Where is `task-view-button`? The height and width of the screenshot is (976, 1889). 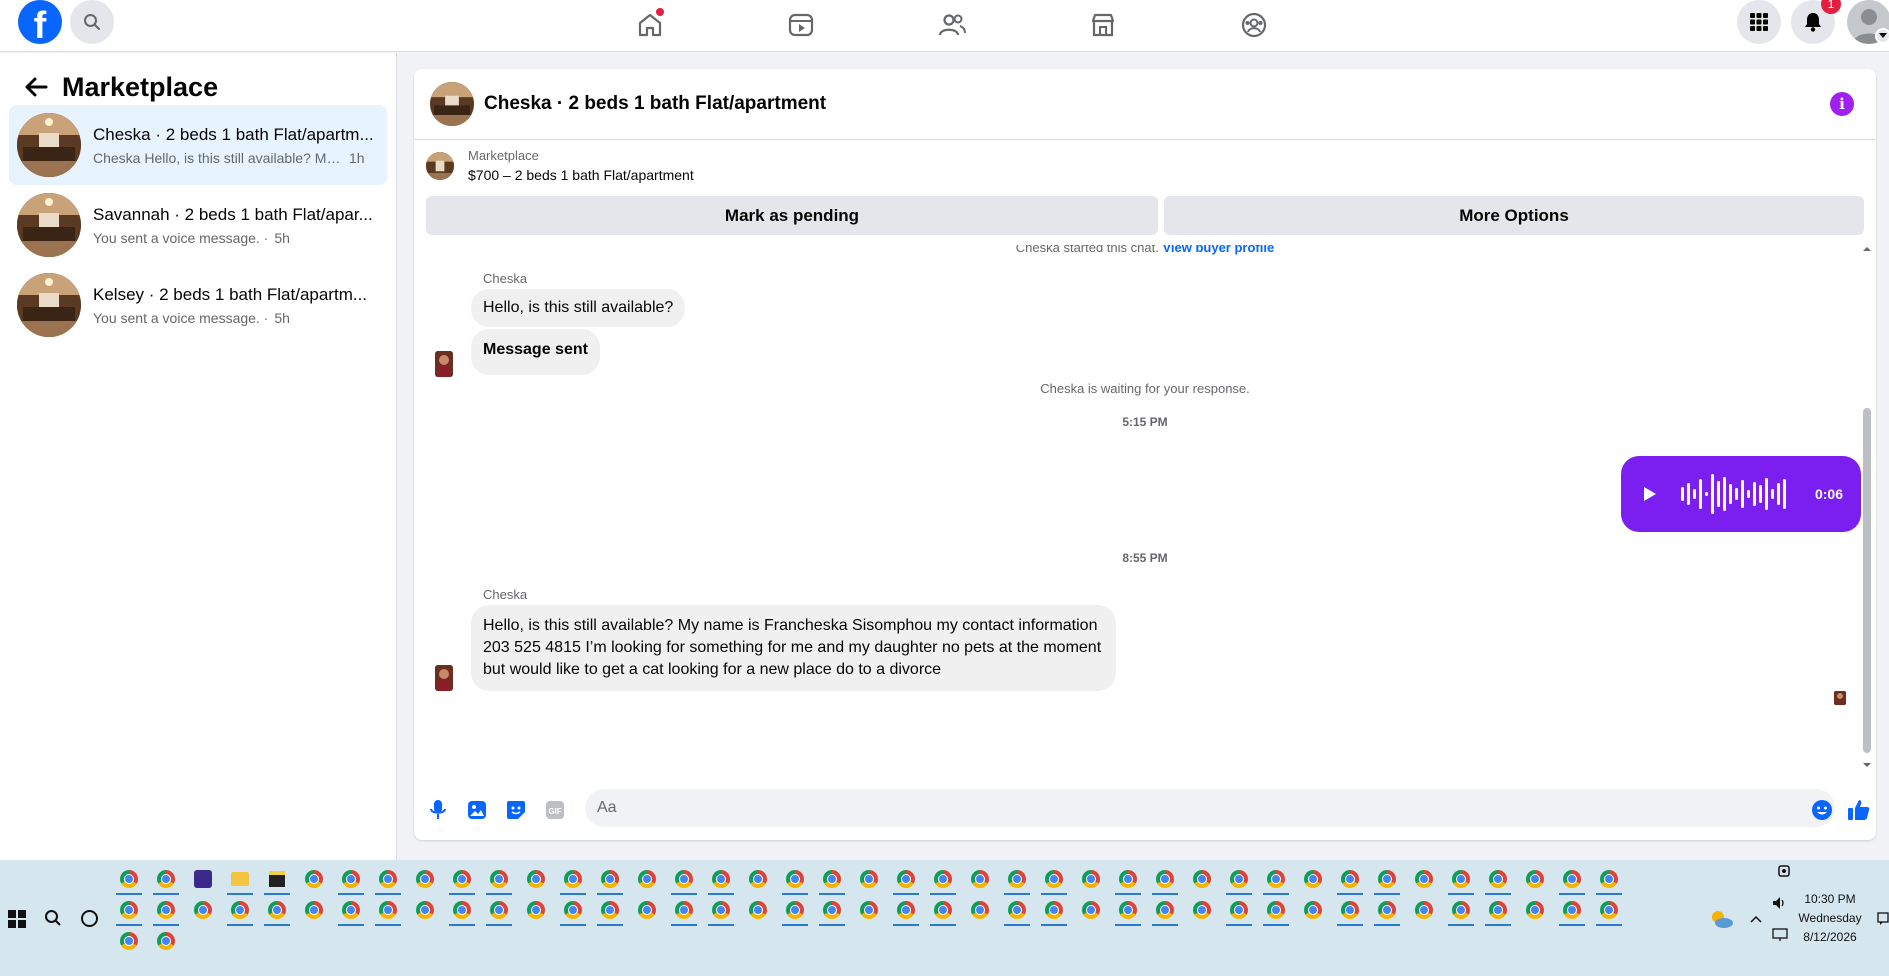 task-view-button is located at coordinates (89, 918).